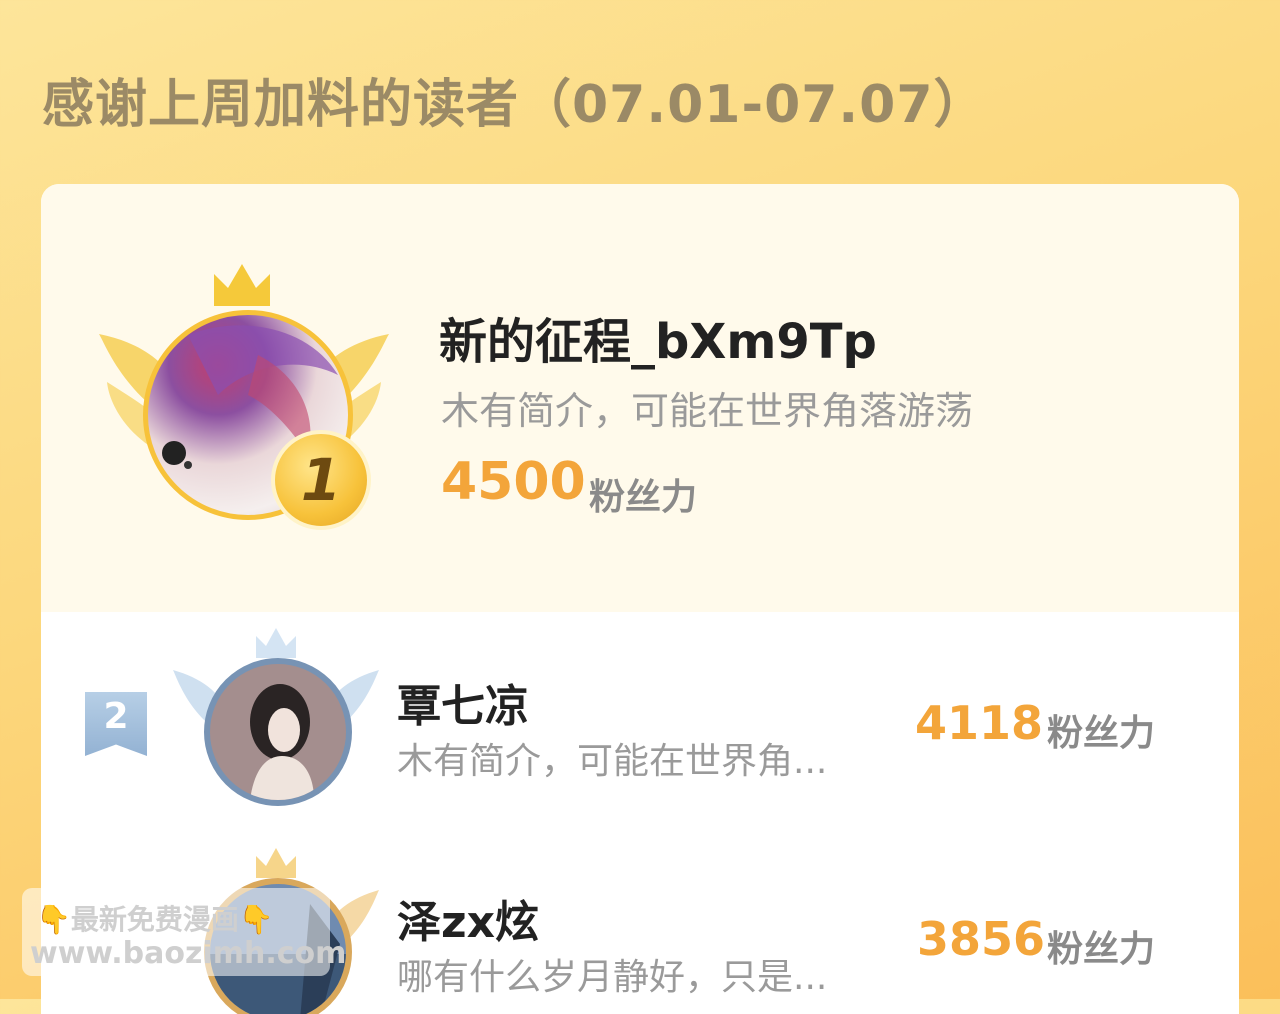 The image size is (1280, 1014). Describe the element at coordinates (188, 953) in the screenshot. I see `watermark-line2: www.baozimh.com` at that location.